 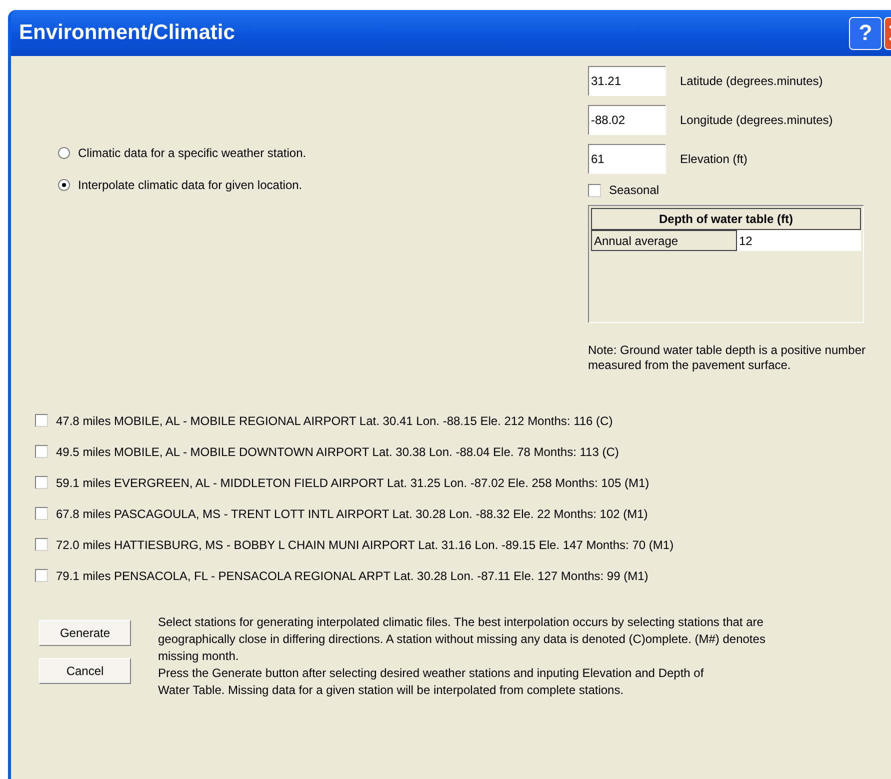 I want to click on station-label: 59.1 miles EVERGREEN, AL - MIDDLETON FIELD AIRPORT Lat. 31.25 Lon. -87.02 Ele. 258 Months: 105 (M1), so click(x=353, y=483).